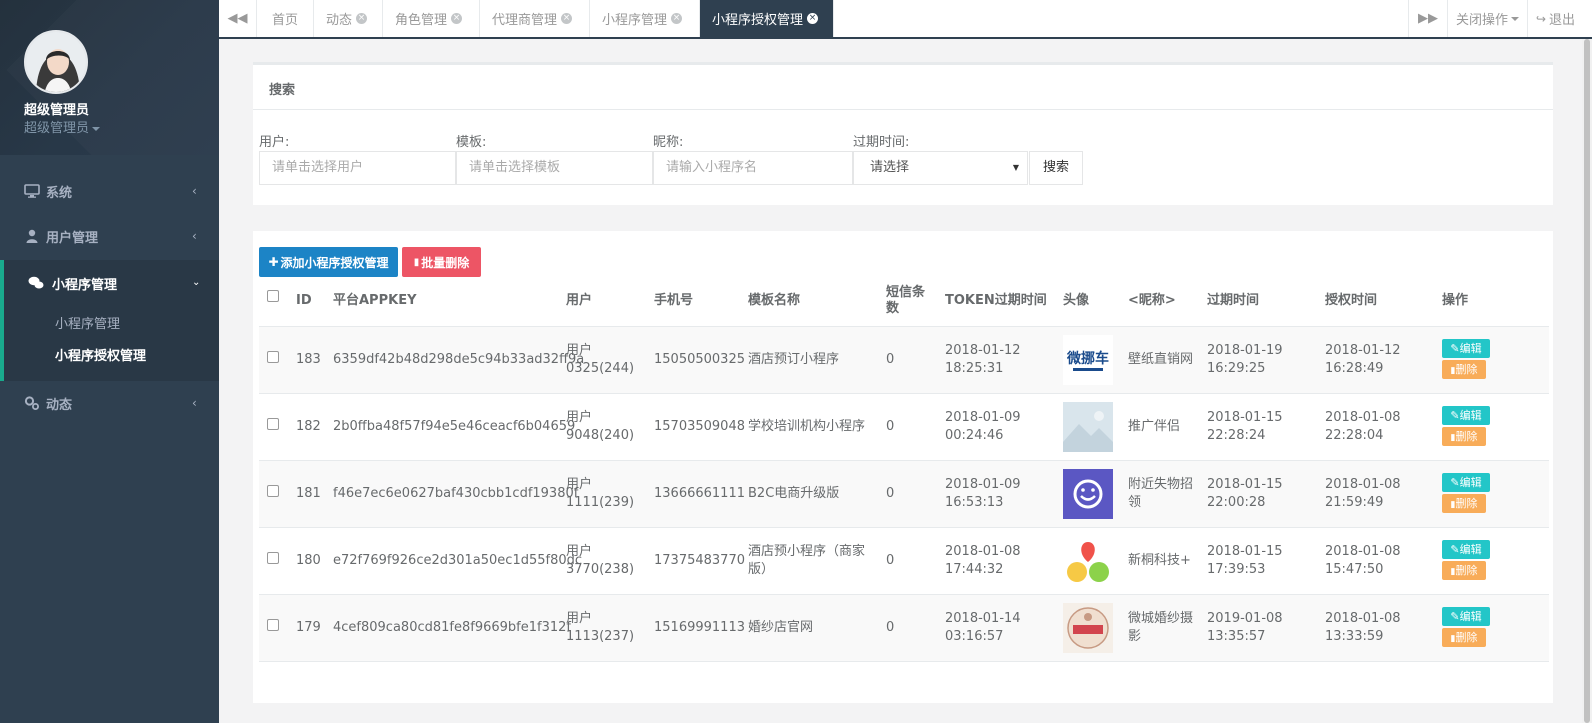 The image size is (1592, 723). Describe the element at coordinates (535, 18) in the screenshot. I see `tab-agent-management: 代理商管理 ×` at that location.